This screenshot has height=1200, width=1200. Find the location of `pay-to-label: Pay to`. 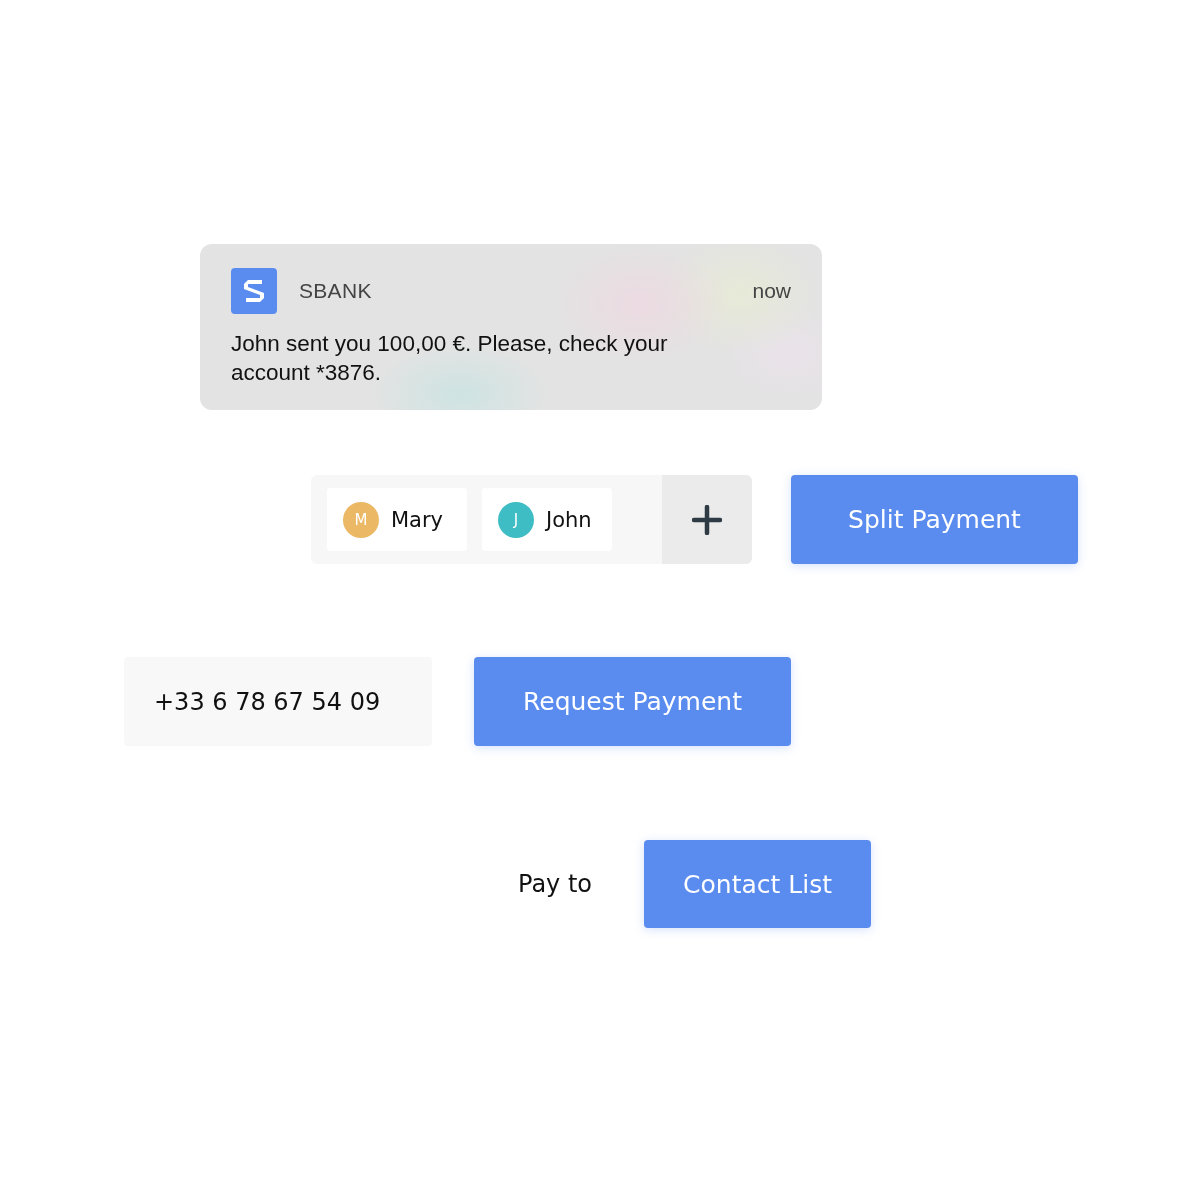

pay-to-label: Pay to is located at coordinates (555, 884).